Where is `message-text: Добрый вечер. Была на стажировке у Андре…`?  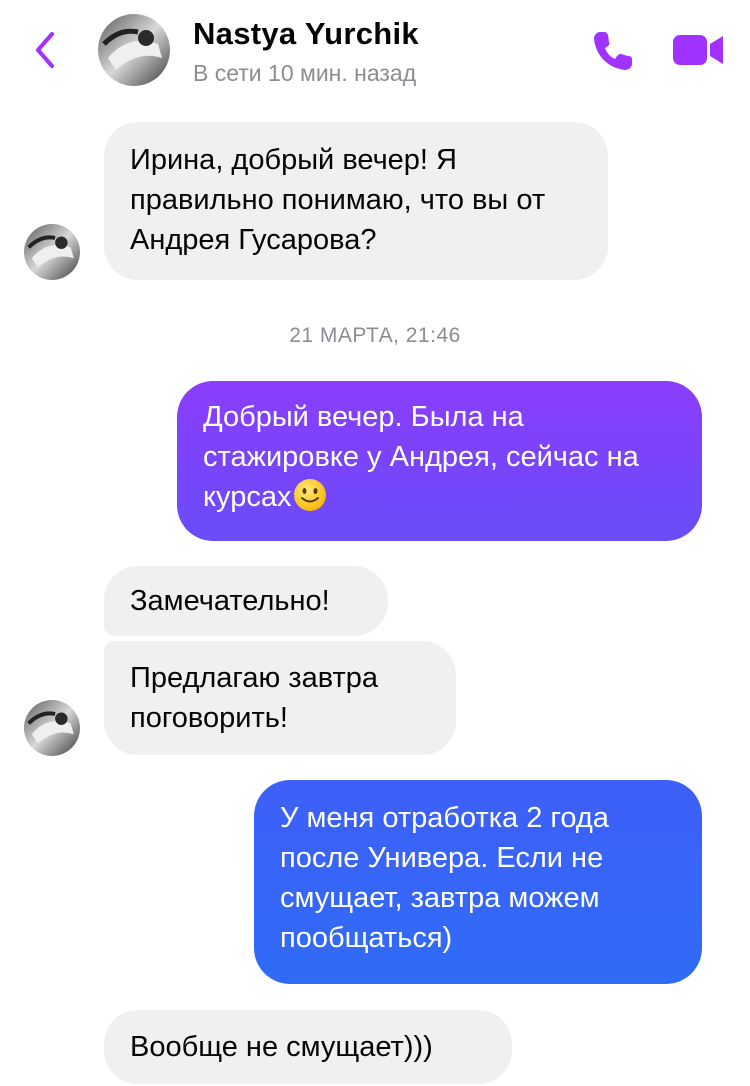
message-text: Добрый вечер. Была на стажировке у Андре… is located at coordinates (421, 457).